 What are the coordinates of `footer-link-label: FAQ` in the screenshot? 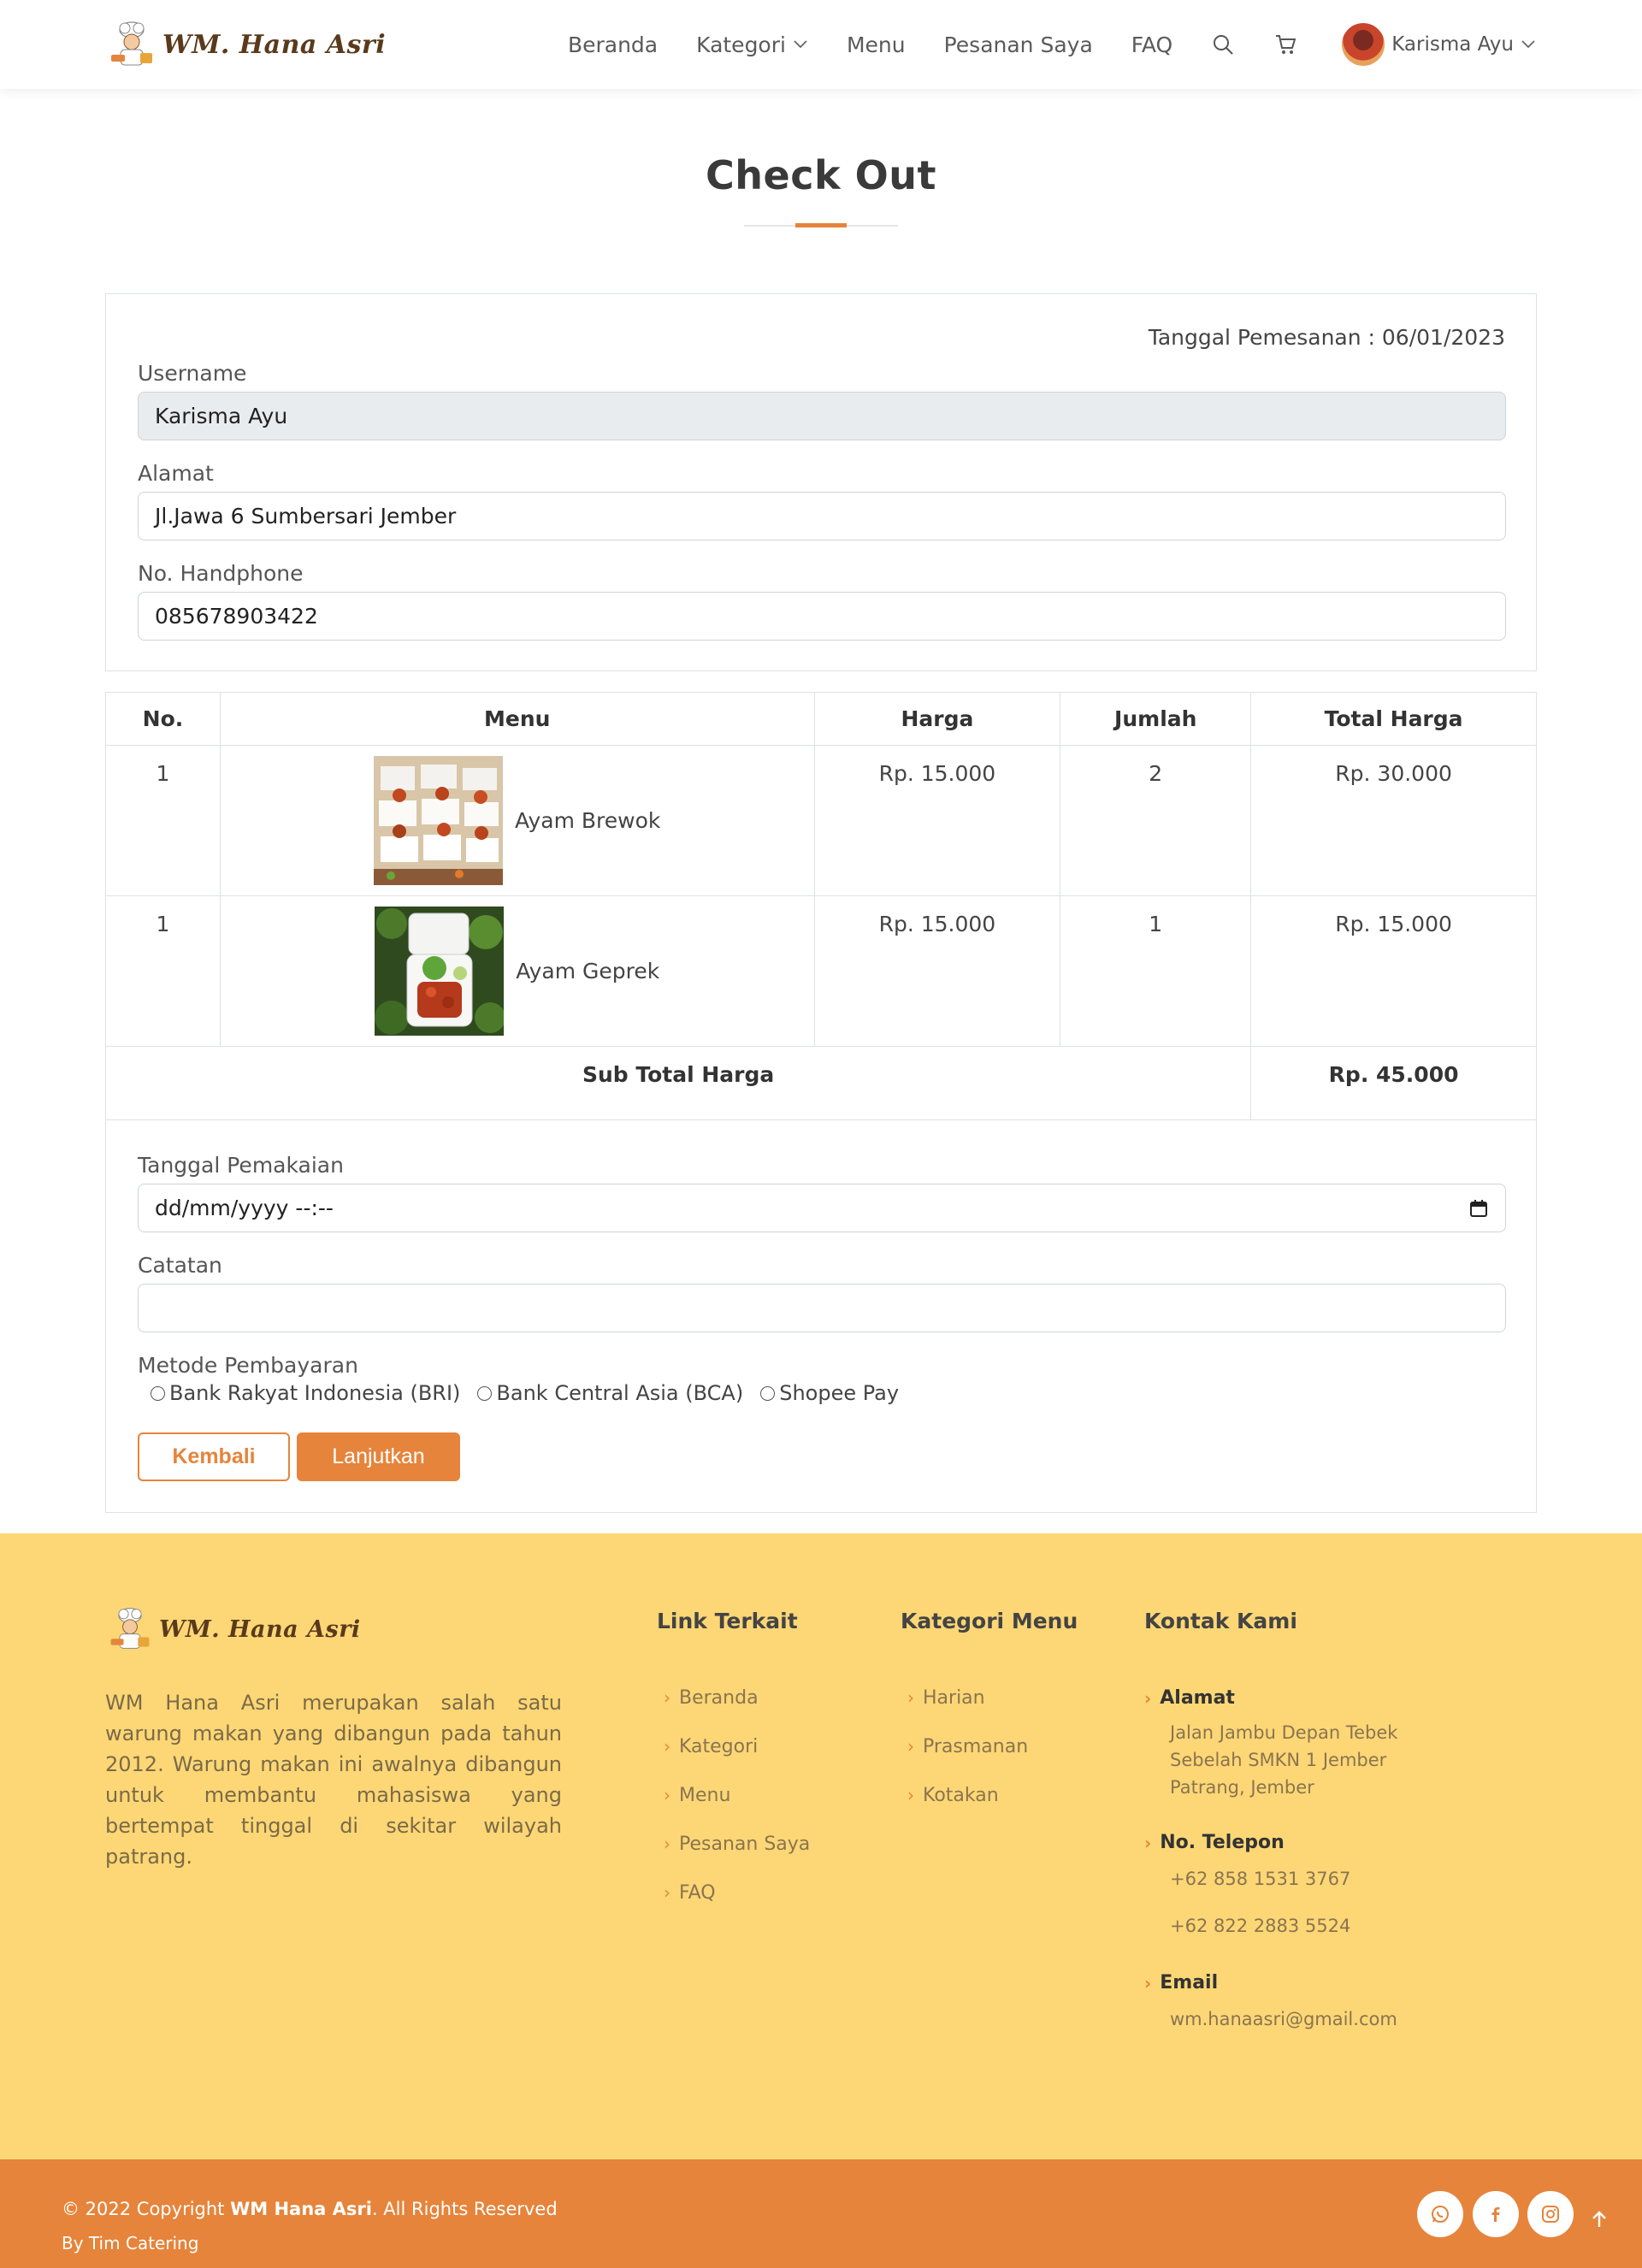 It's located at (697, 1893).